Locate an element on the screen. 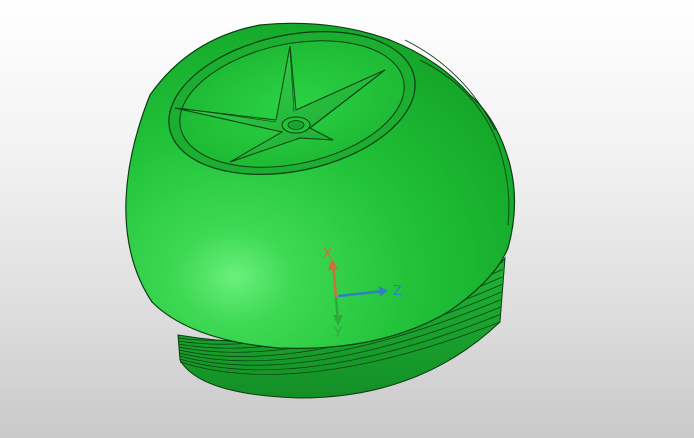 The image size is (694, 438). z-axis-label: Z is located at coordinates (397, 291).